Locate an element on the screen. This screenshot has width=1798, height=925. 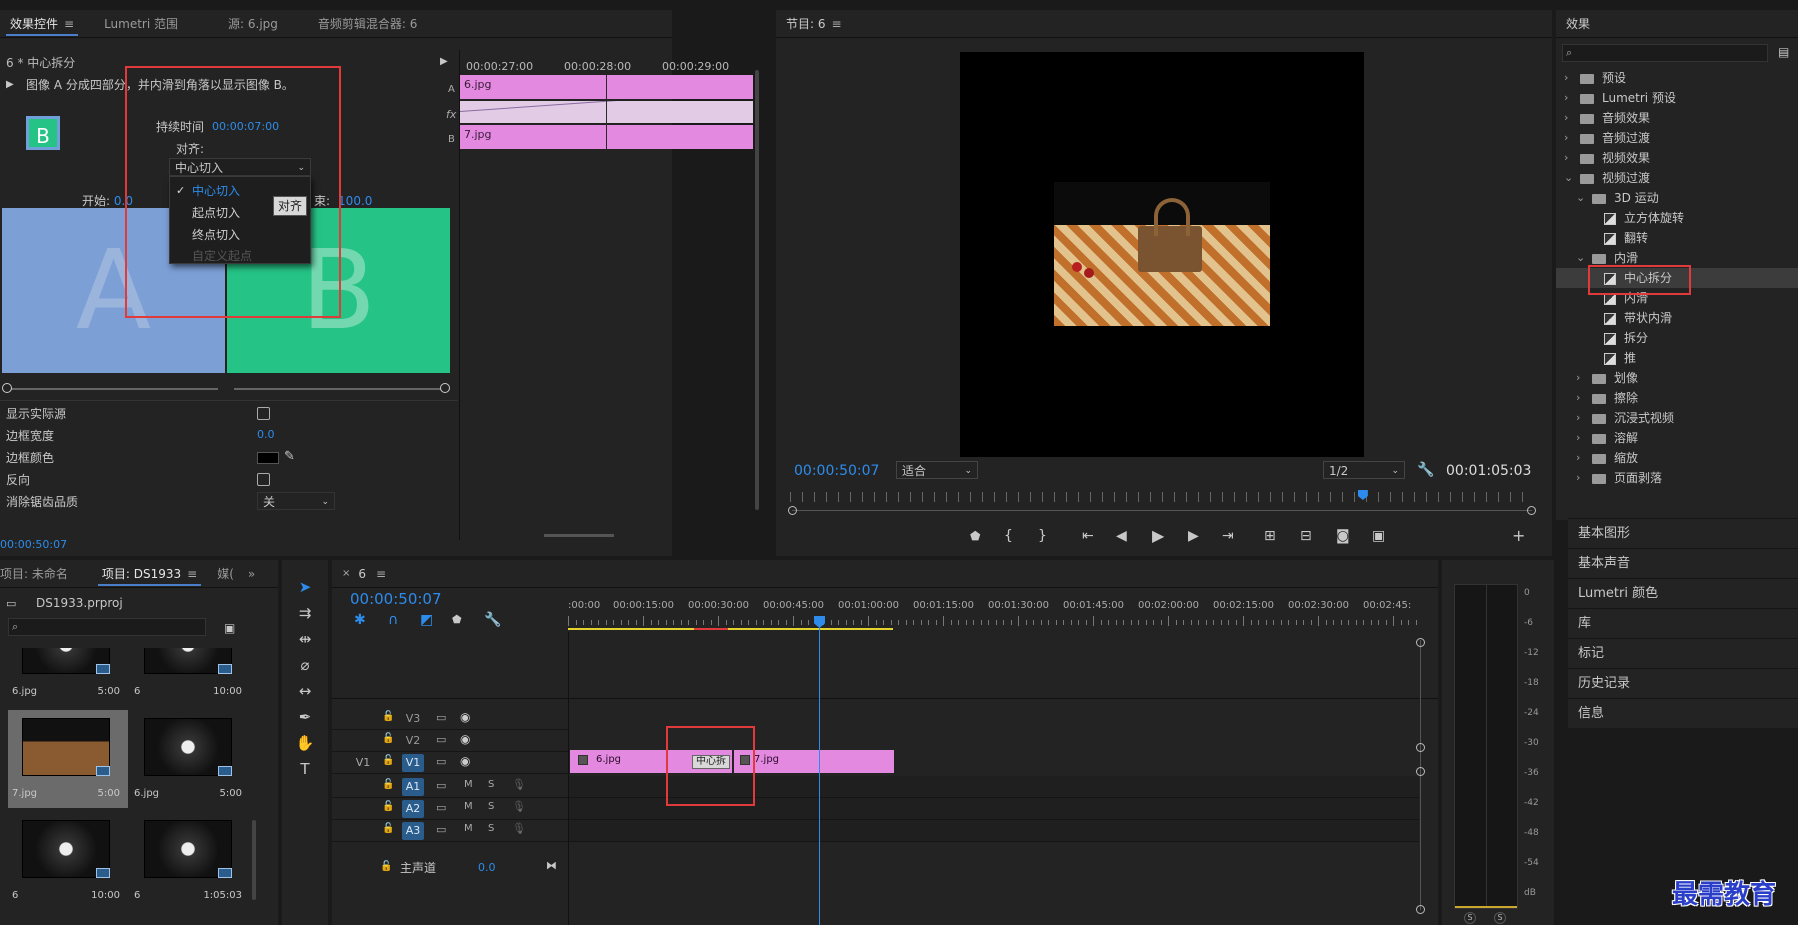
effects-tree-item: › 溶解 is located at coordinates (1677, 438).